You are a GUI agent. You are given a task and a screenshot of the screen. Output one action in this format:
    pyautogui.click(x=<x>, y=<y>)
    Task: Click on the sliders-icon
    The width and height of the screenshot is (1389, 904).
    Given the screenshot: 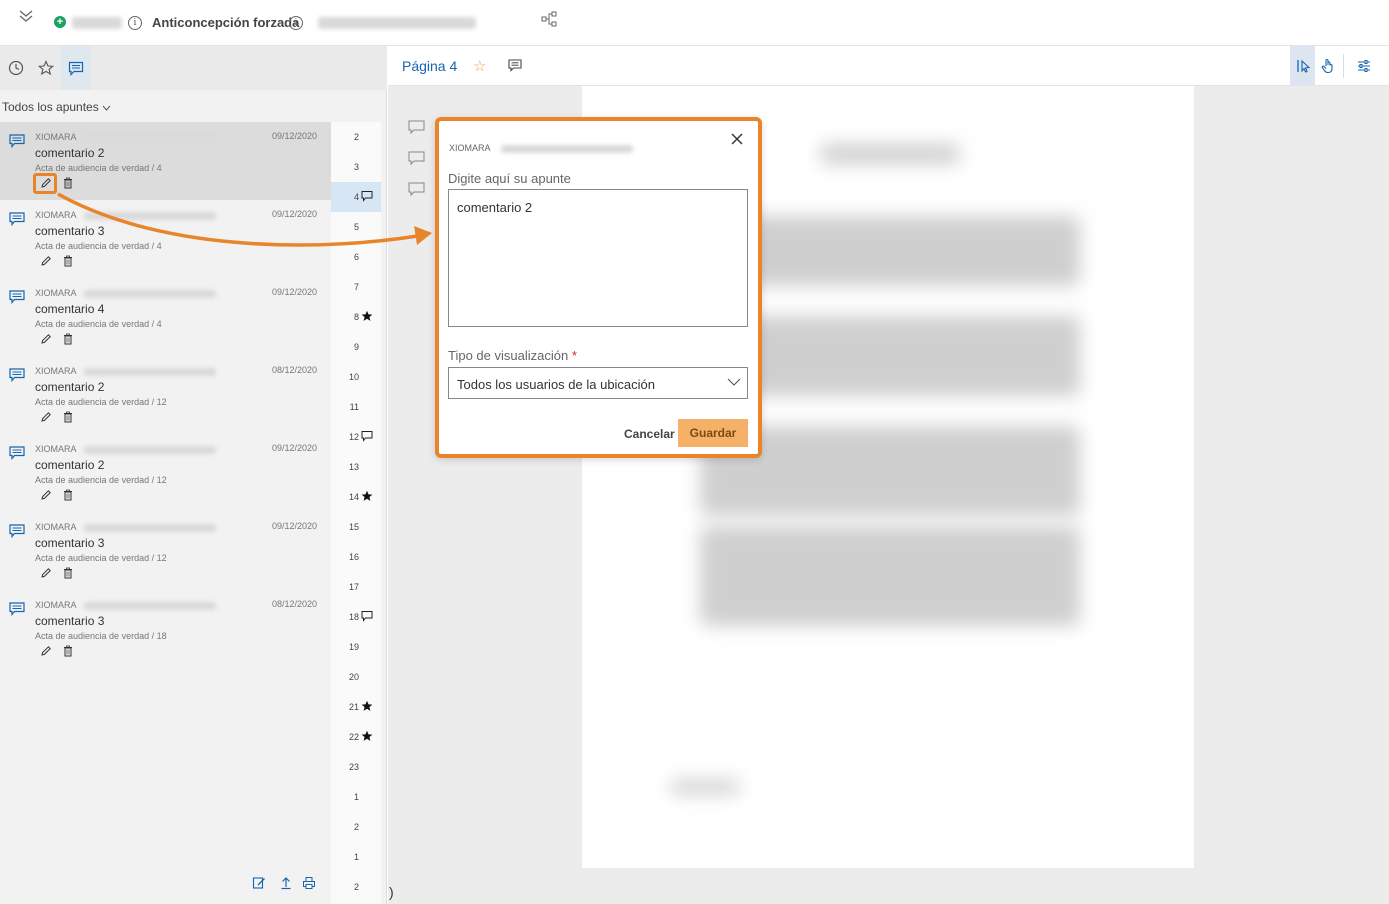 What is the action you would take?
    pyautogui.click(x=1363, y=66)
    